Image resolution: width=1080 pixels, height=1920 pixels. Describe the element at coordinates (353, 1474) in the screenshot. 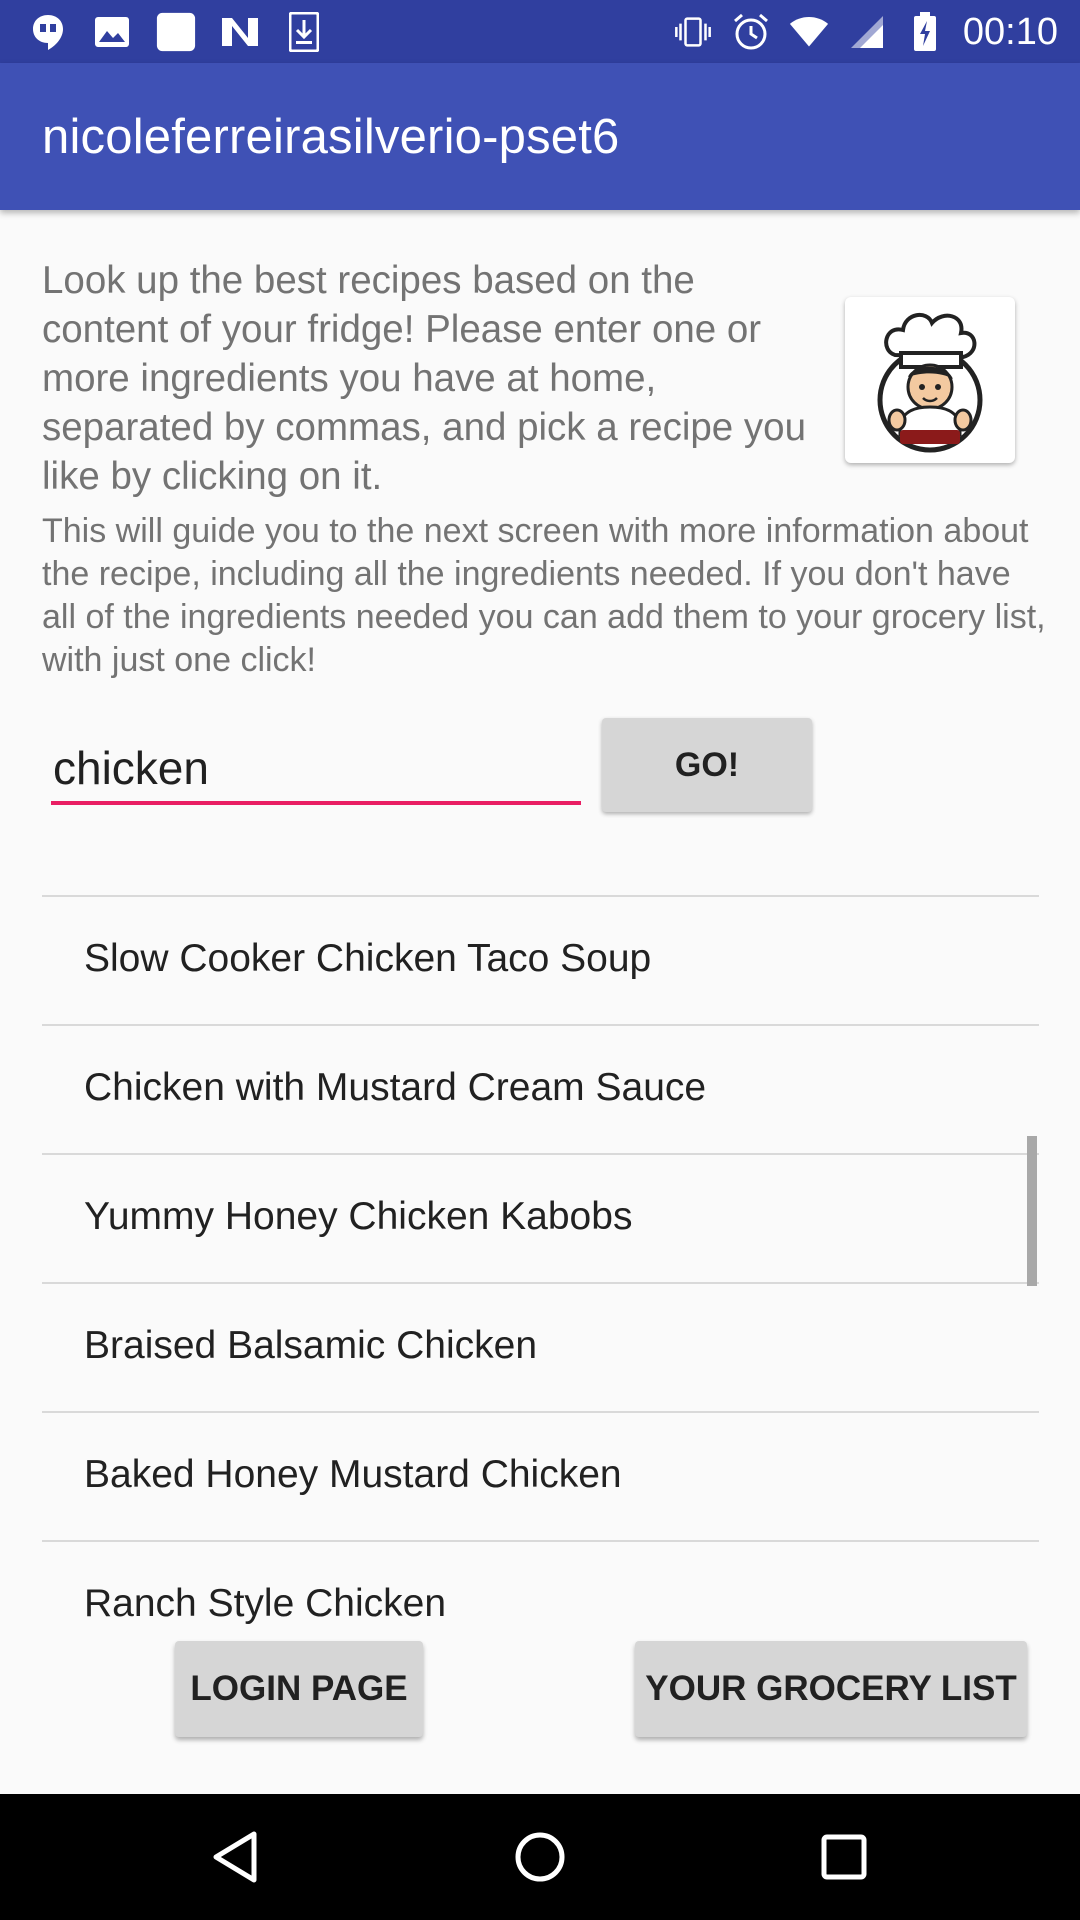

I see `recipe-title: Baked Honey Mustard Chicken` at that location.